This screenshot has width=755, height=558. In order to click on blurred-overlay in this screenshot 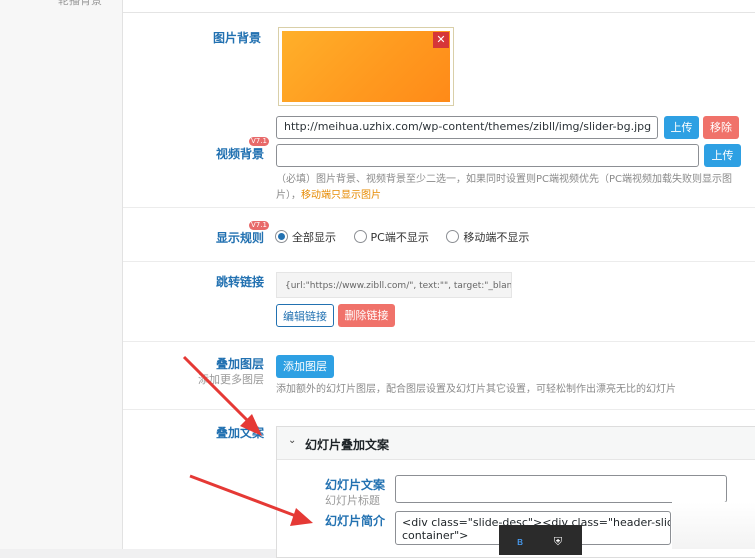, I will do `click(713, 525)`.